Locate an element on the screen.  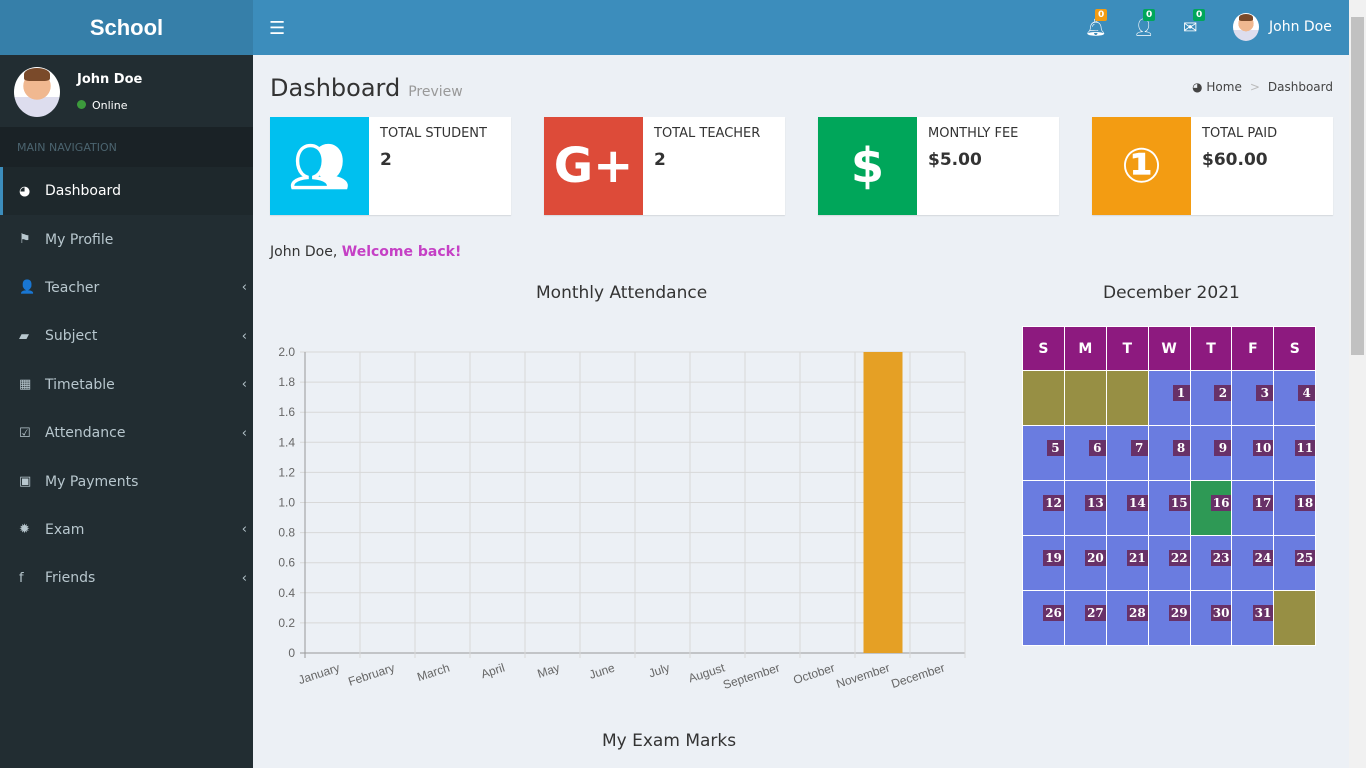
calendar-day: 8 is located at coordinates (1169, 453).